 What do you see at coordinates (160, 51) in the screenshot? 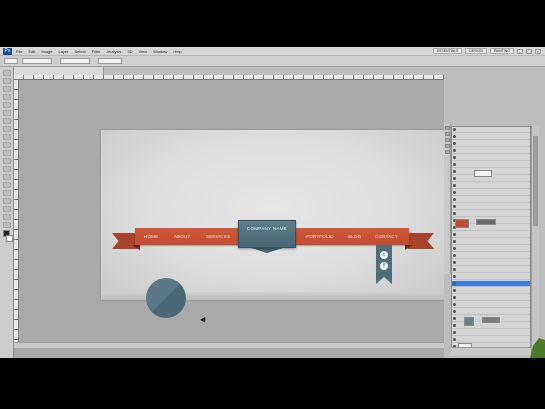
I see `menu-window: Window` at bounding box center [160, 51].